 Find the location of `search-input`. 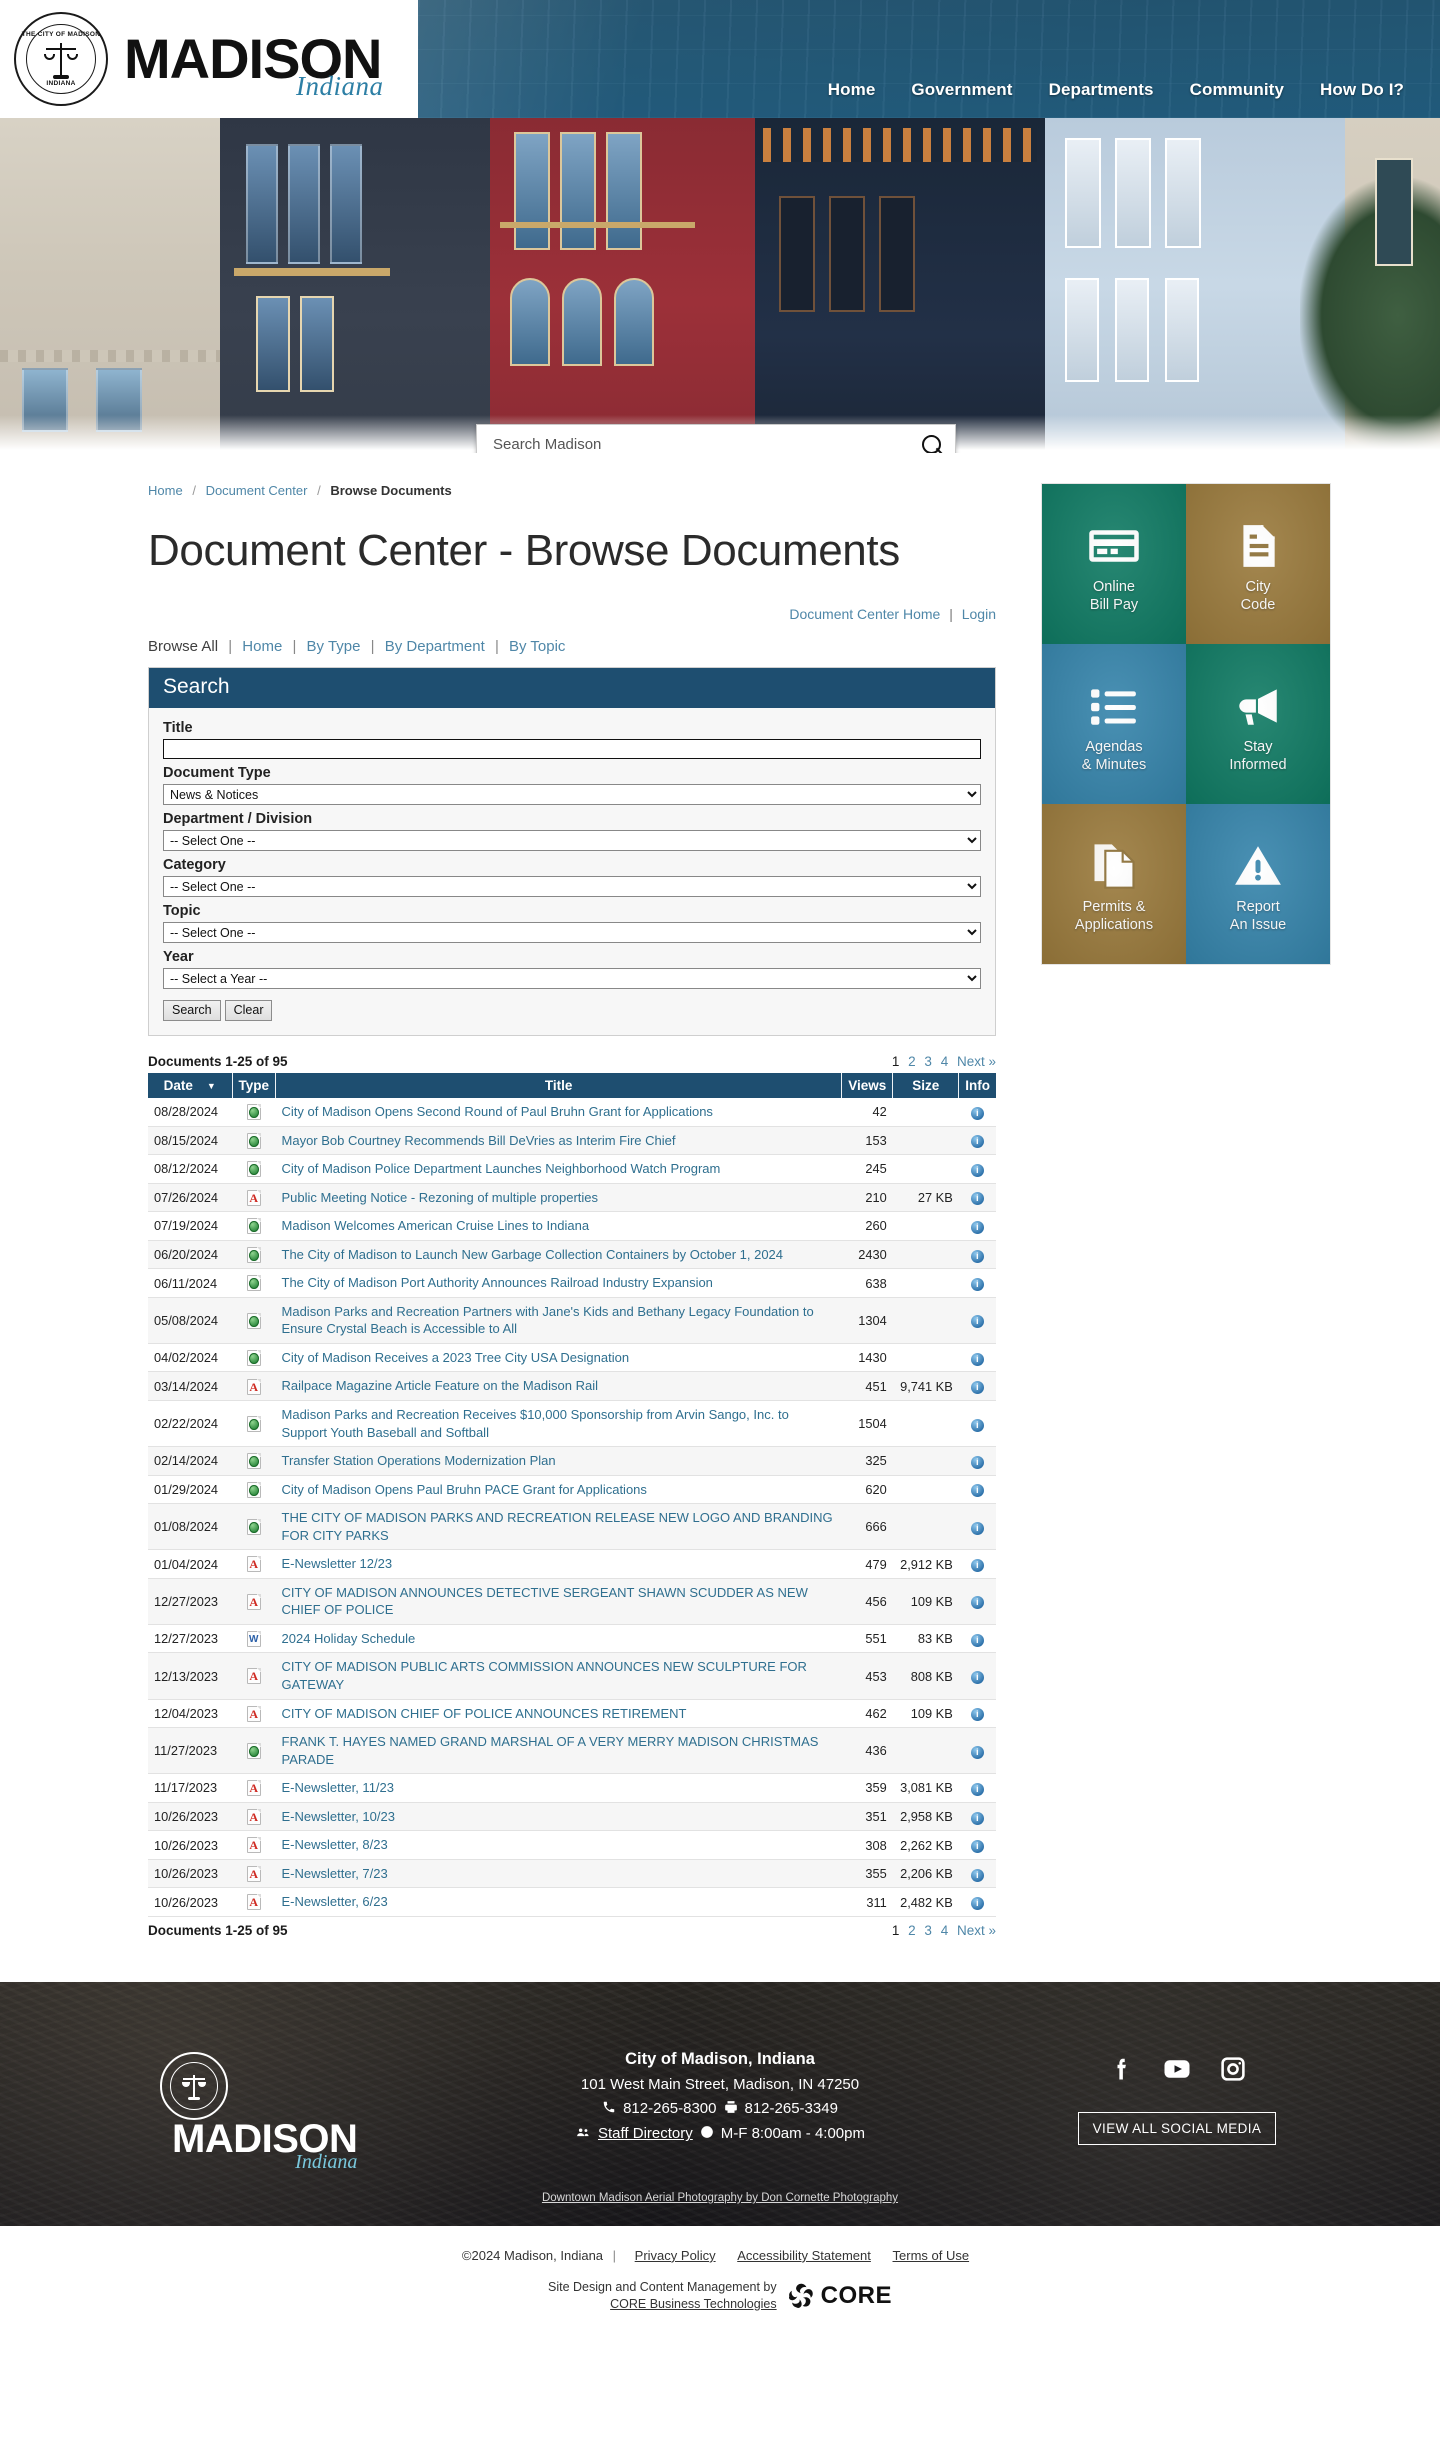

search-input is located at coordinates (706, 444).